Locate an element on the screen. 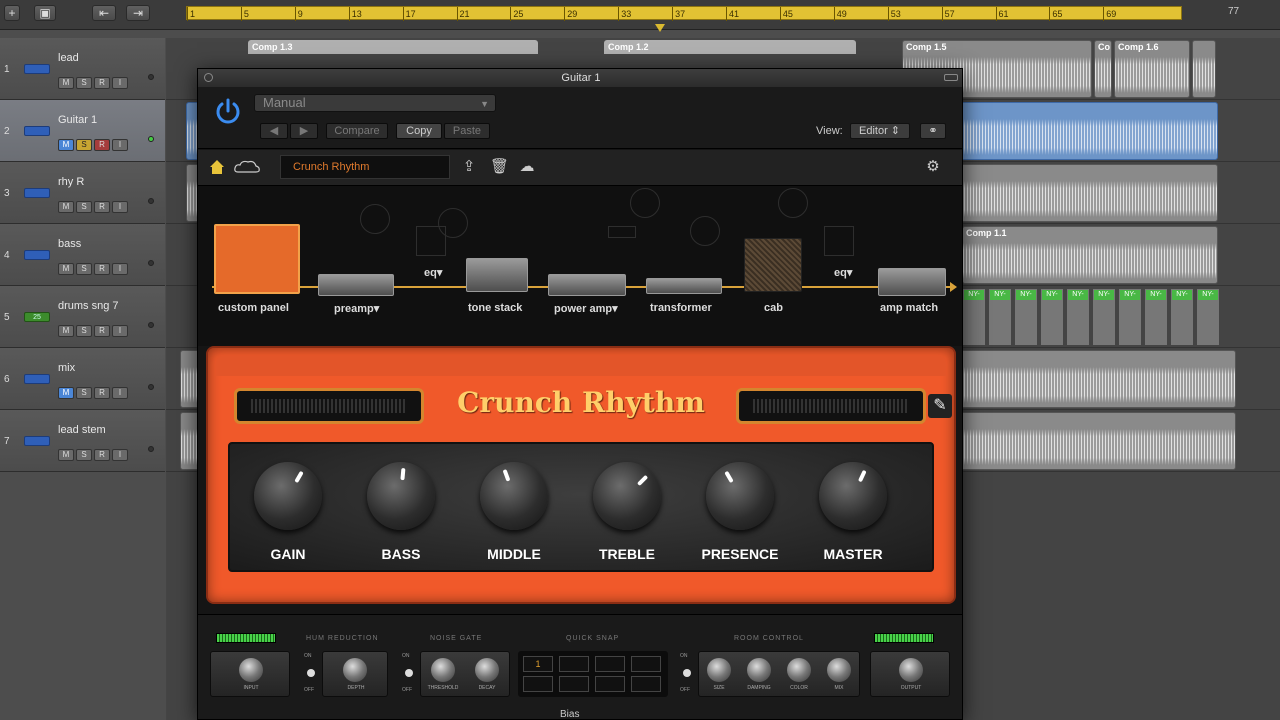 The width and height of the screenshot is (1280, 720). transformer-module is located at coordinates (684, 286).